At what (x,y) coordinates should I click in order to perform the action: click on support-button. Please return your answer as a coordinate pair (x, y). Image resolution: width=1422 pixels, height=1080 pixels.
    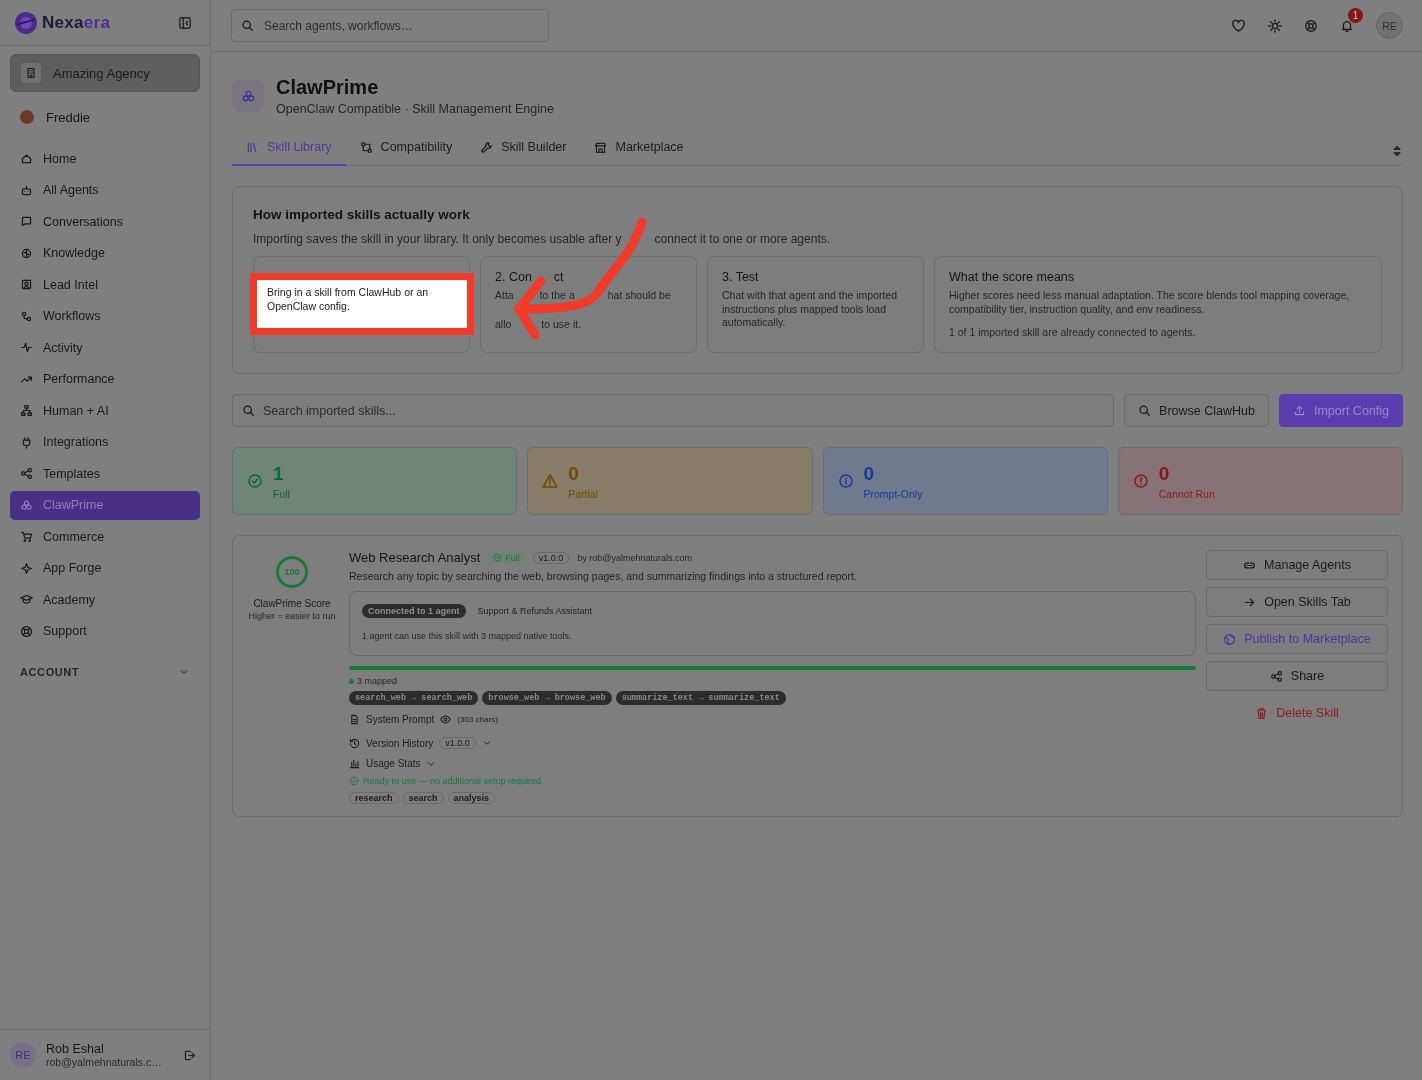
    Looking at the image, I should click on (1311, 25).